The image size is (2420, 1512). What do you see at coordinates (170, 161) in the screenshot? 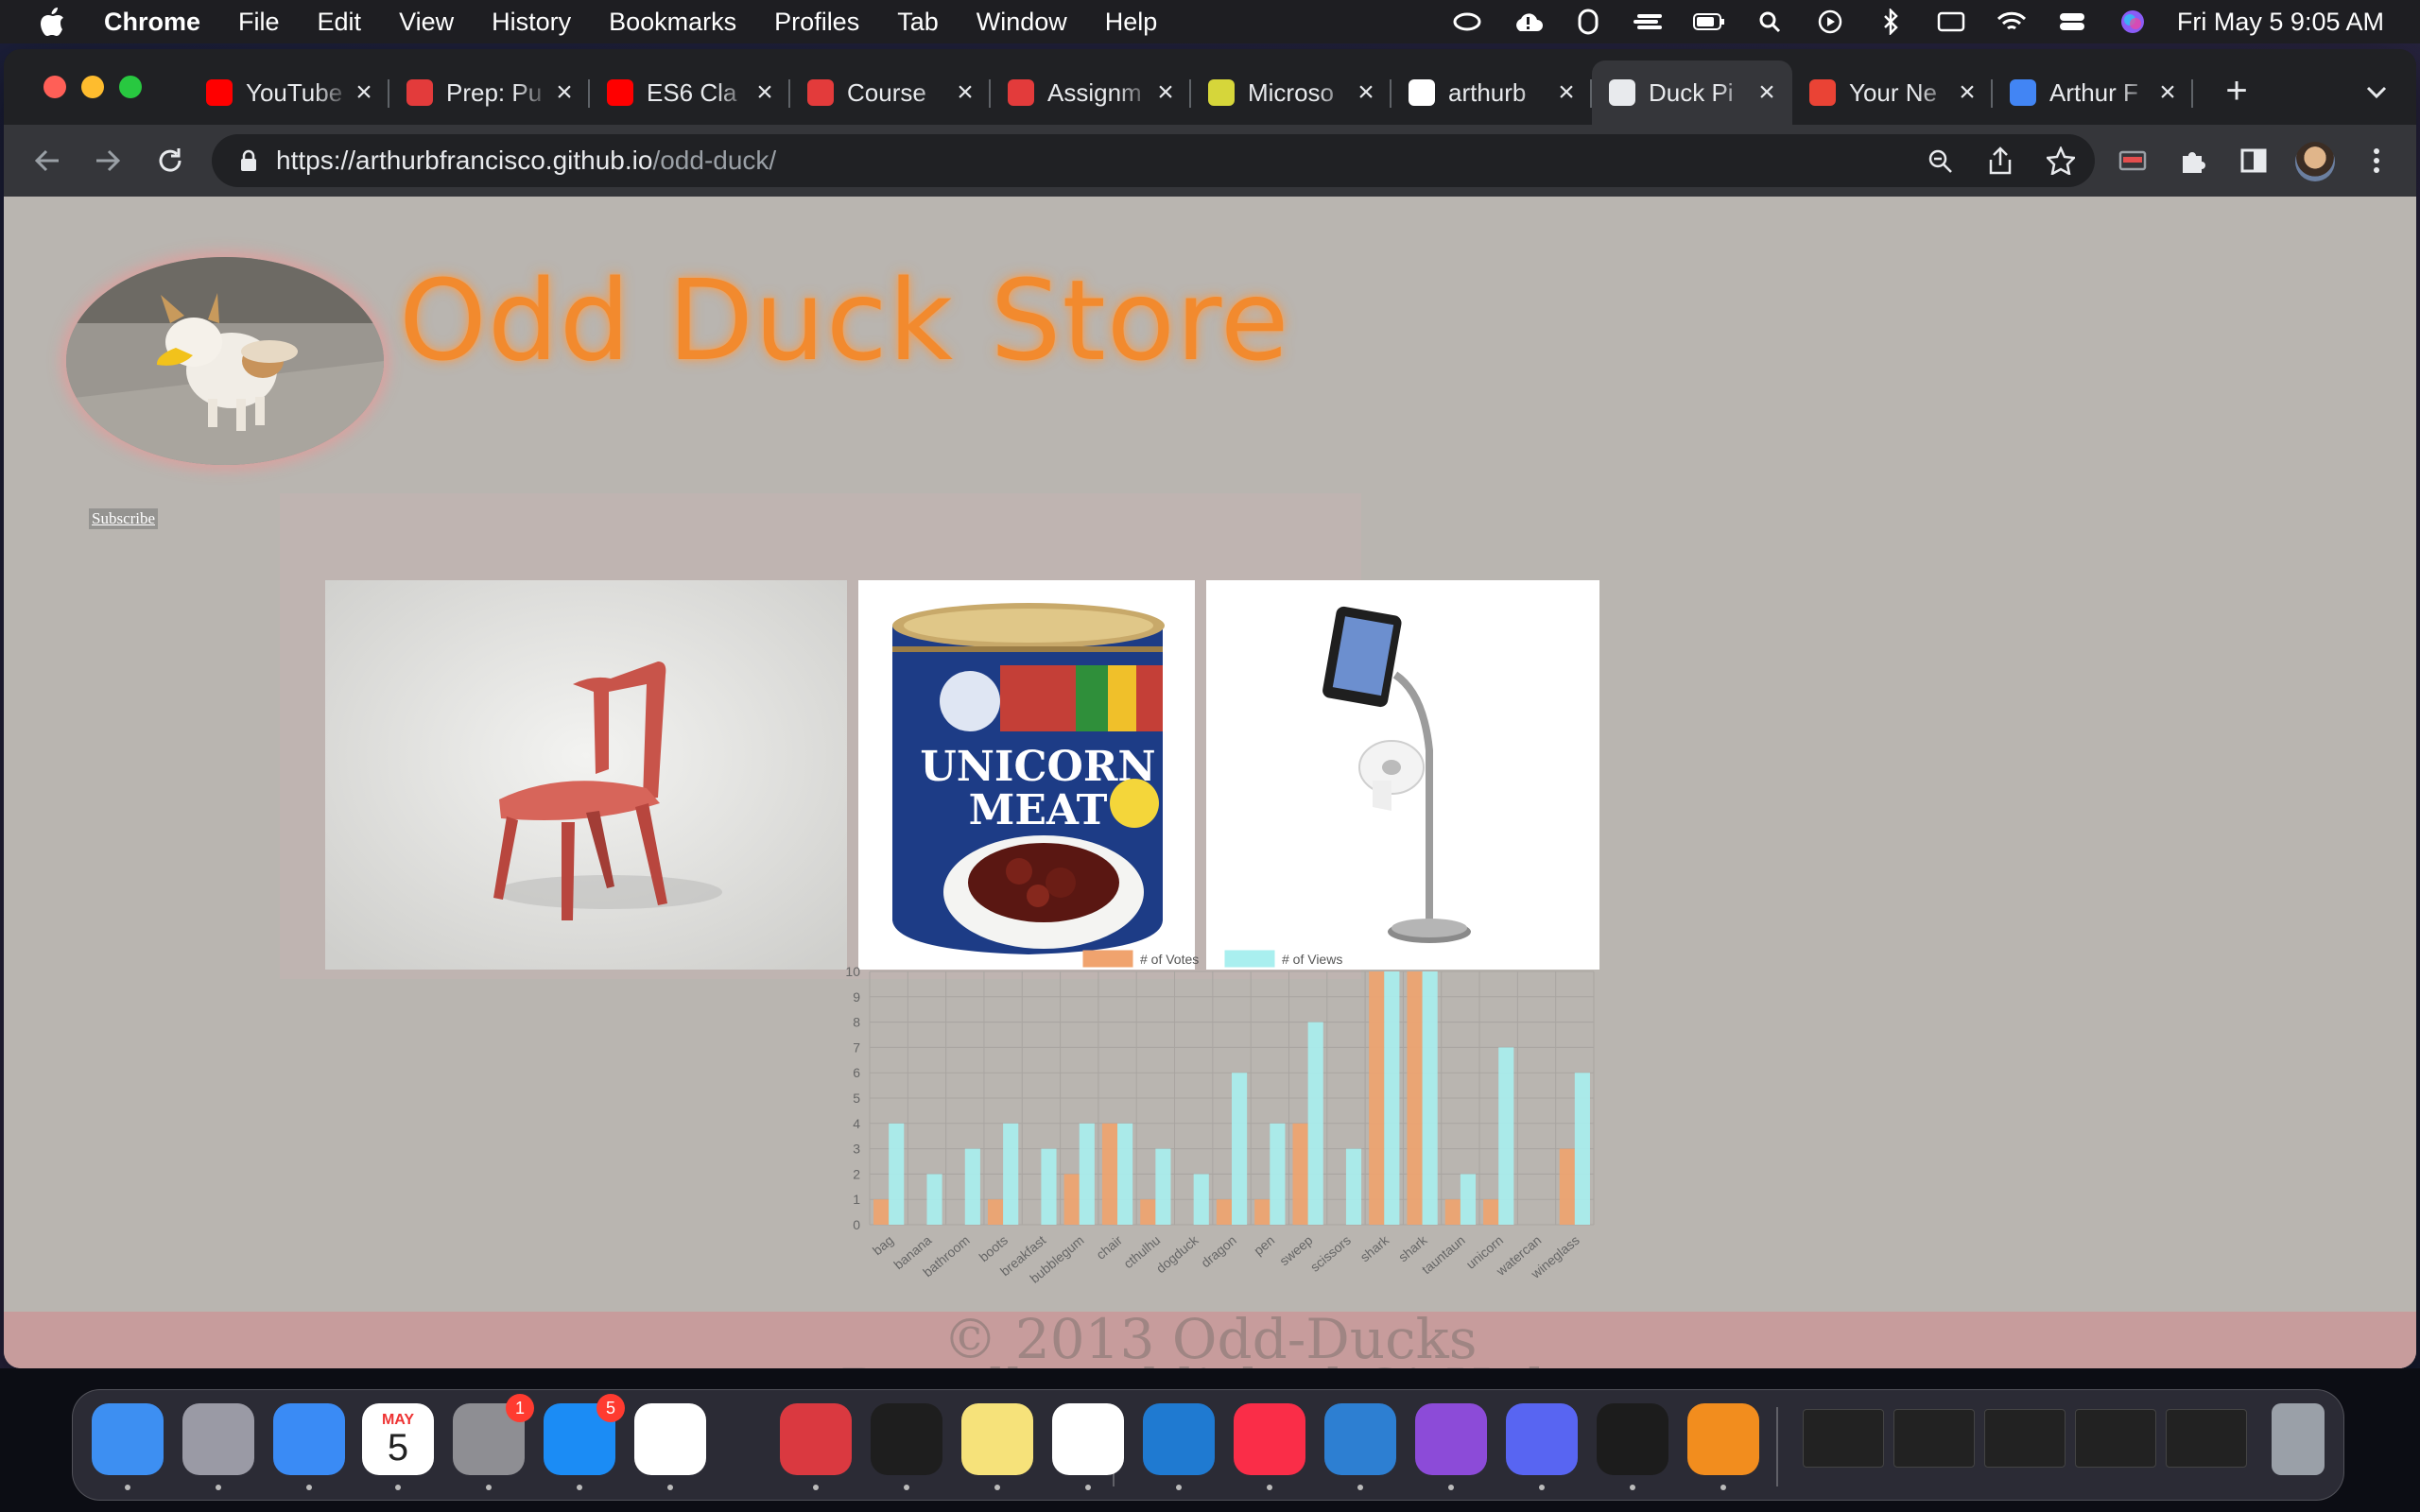
I see `reload-button` at bounding box center [170, 161].